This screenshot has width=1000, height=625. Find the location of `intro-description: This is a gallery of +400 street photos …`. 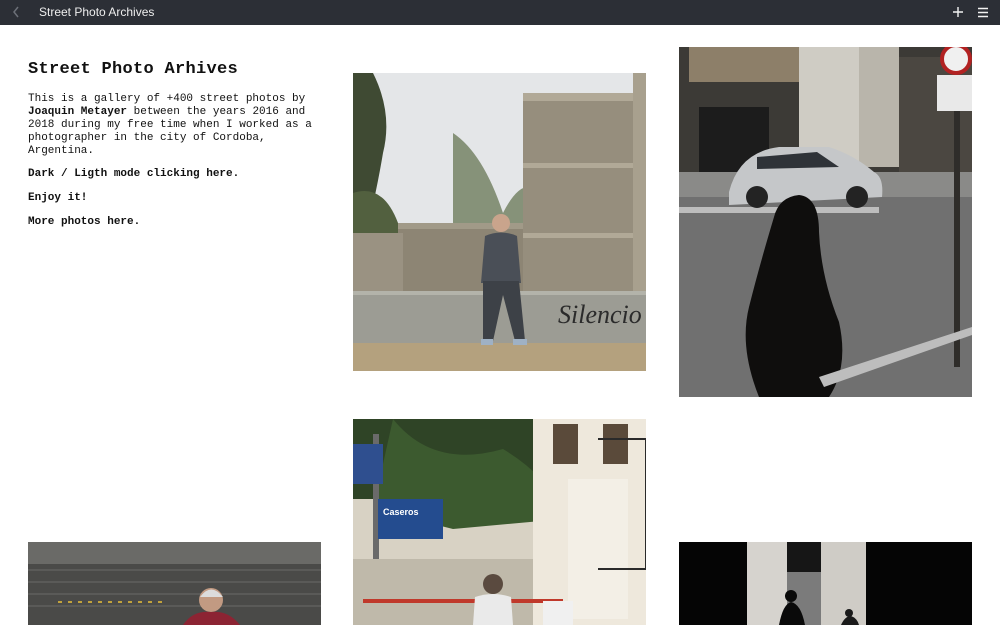

intro-description: This is a gallery of +400 street photos … is located at coordinates (178, 125).